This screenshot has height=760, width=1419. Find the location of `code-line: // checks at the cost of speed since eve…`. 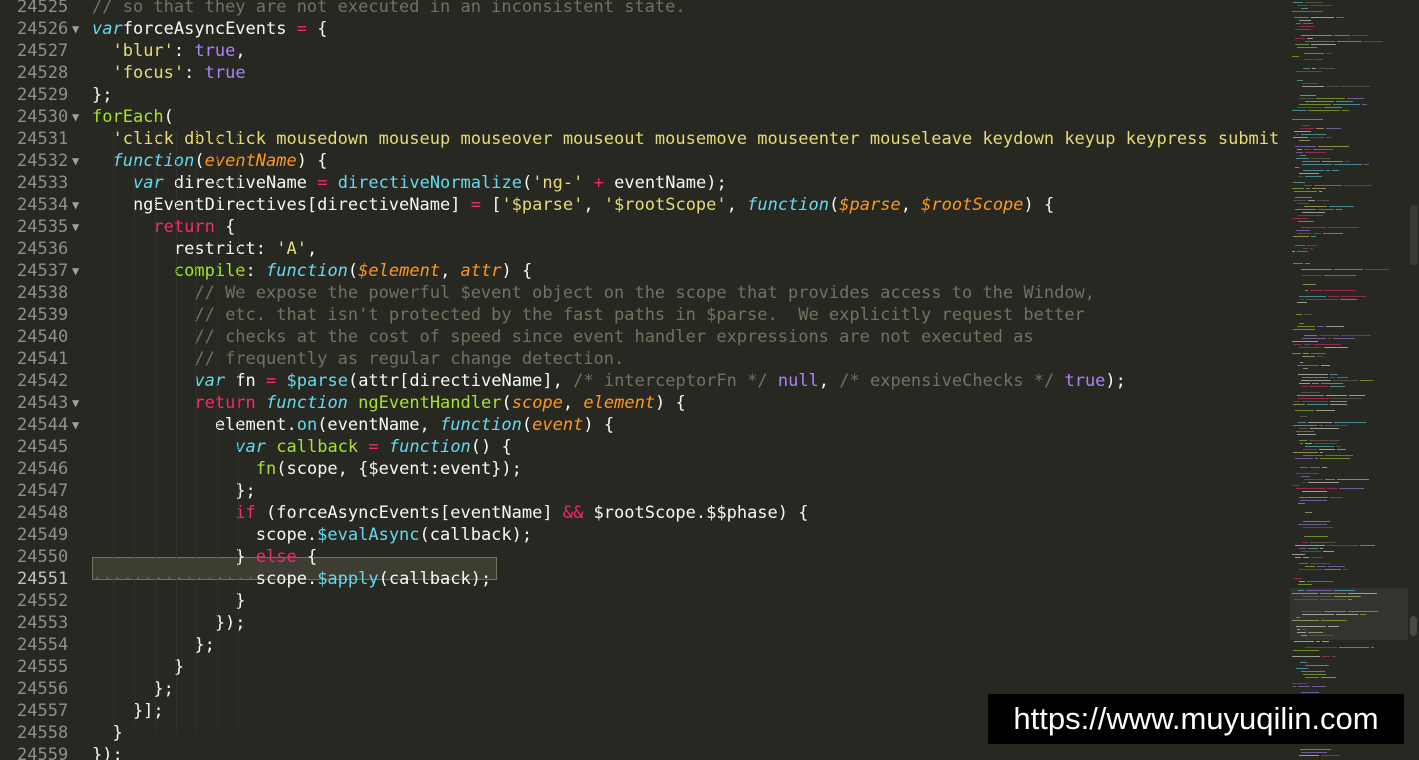

code-line: // checks at the cost of speed since eve… is located at coordinates (562, 337).